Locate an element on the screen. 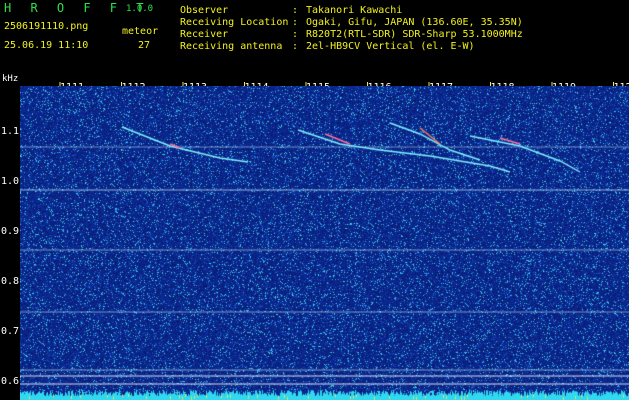 The width and height of the screenshot is (629, 400). frequency-label: 0.6 is located at coordinates (10, 381).